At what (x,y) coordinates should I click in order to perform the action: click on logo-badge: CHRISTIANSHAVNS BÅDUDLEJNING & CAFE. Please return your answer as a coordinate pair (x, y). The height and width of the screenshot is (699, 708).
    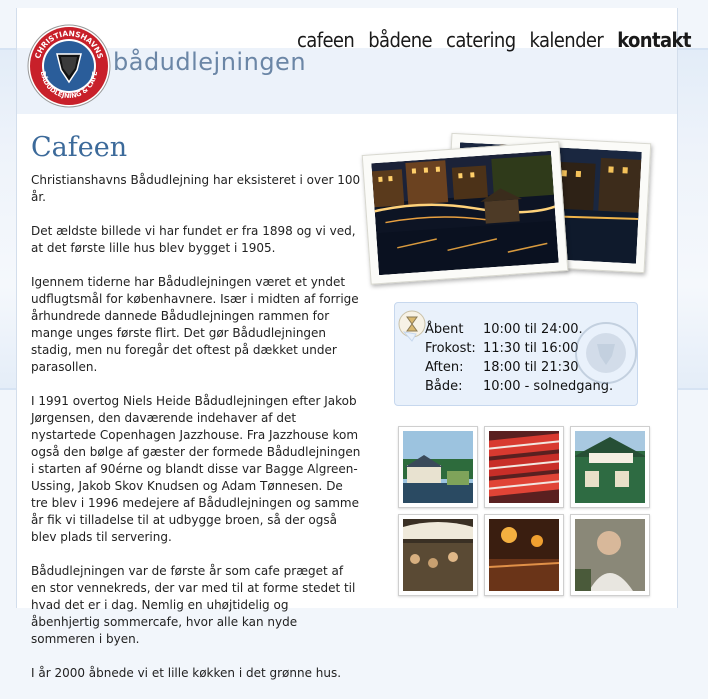
    Looking at the image, I should click on (69, 66).